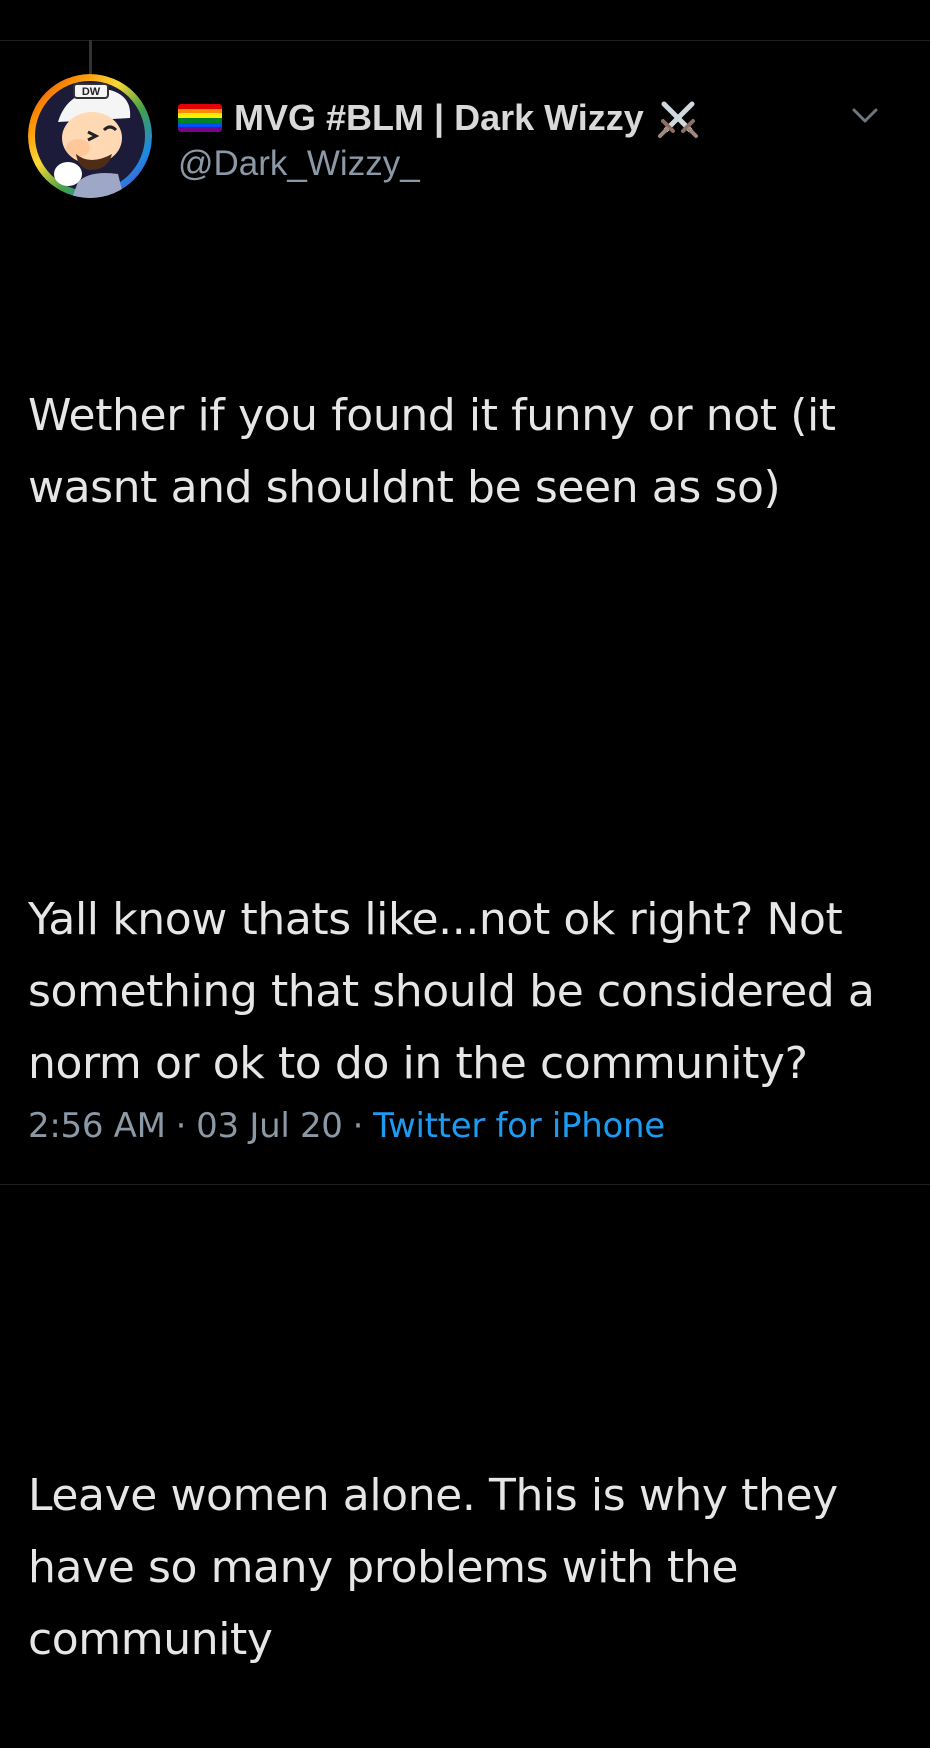 The image size is (930, 1748). What do you see at coordinates (91, 92) in the screenshot?
I see `avatar-cap-text: DW` at bounding box center [91, 92].